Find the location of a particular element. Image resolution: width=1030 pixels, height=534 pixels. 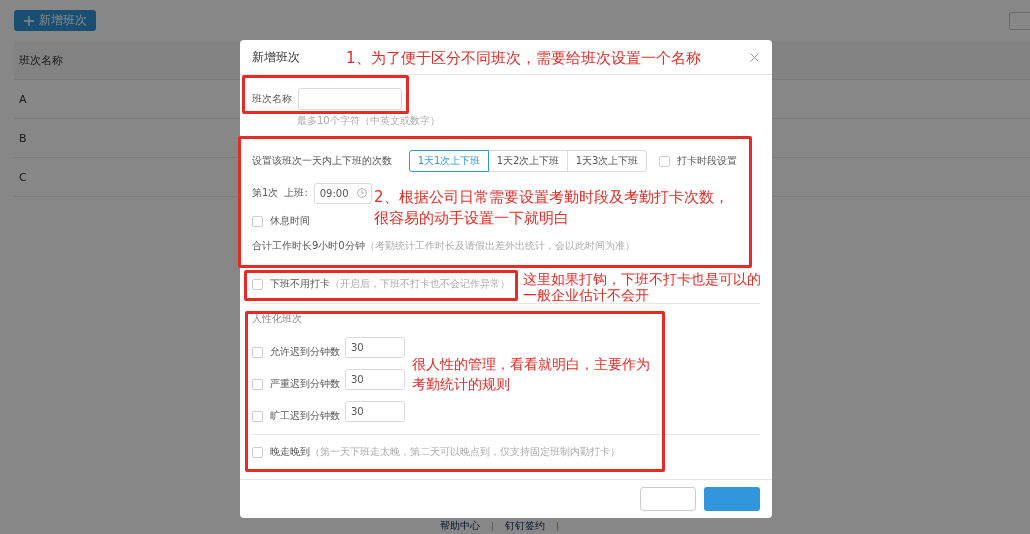

field-label: 上班: is located at coordinates (296, 193).